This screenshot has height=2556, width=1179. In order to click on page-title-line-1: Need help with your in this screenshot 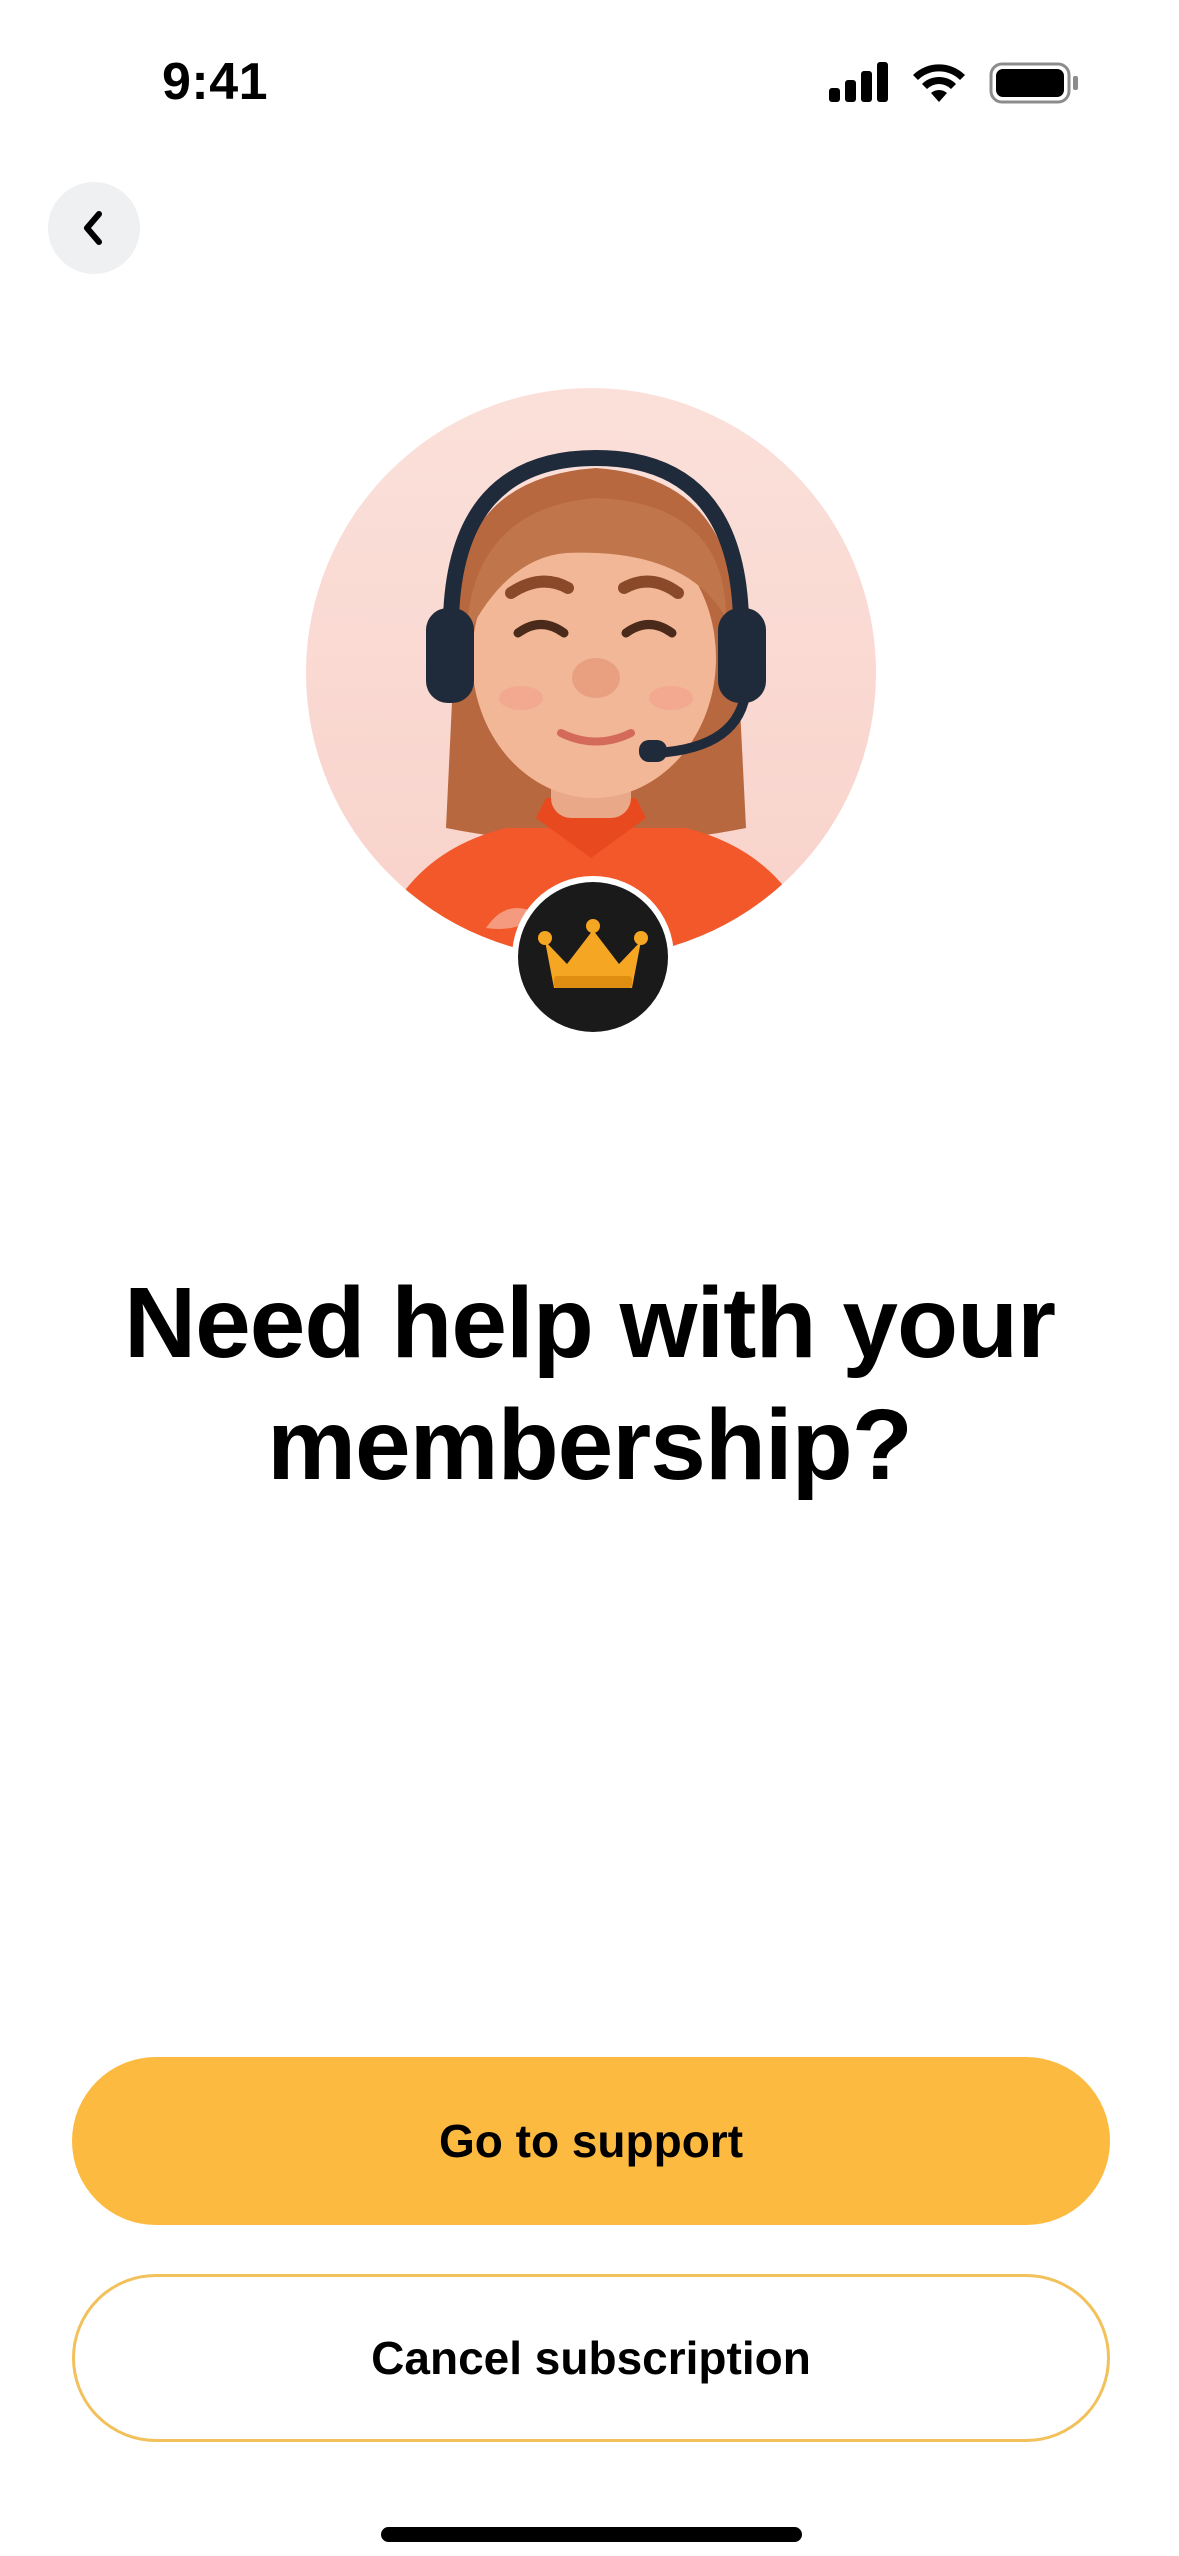, I will do `click(589, 1323)`.